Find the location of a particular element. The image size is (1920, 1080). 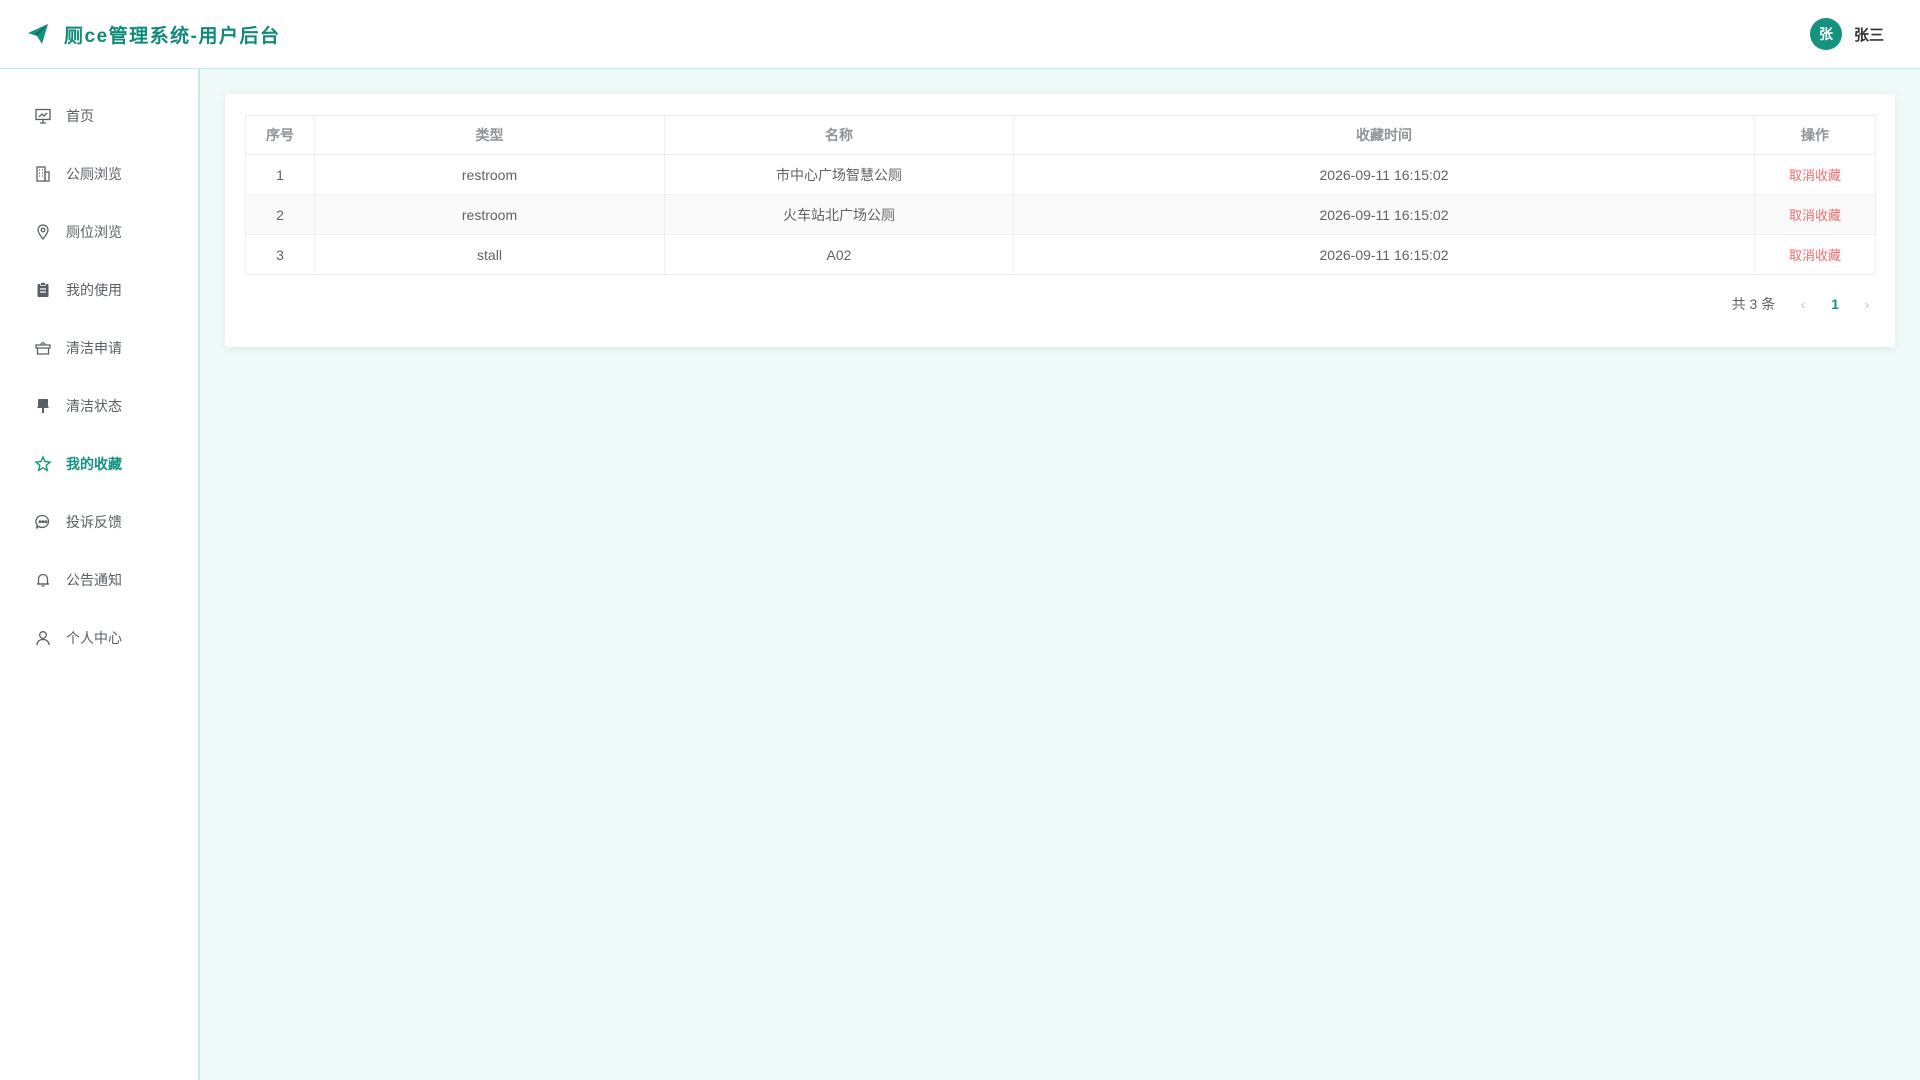

table-header-row: 序号 类型 名称 收藏时间 操作 is located at coordinates (1060, 135).